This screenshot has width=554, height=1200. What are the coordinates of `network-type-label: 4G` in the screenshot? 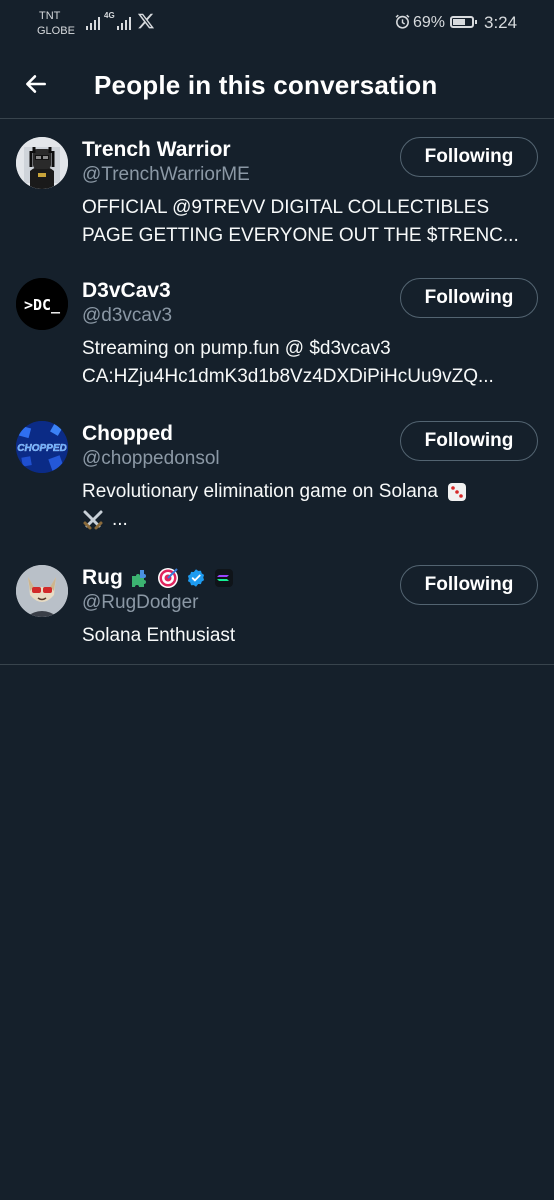 It's located at (109, 15).